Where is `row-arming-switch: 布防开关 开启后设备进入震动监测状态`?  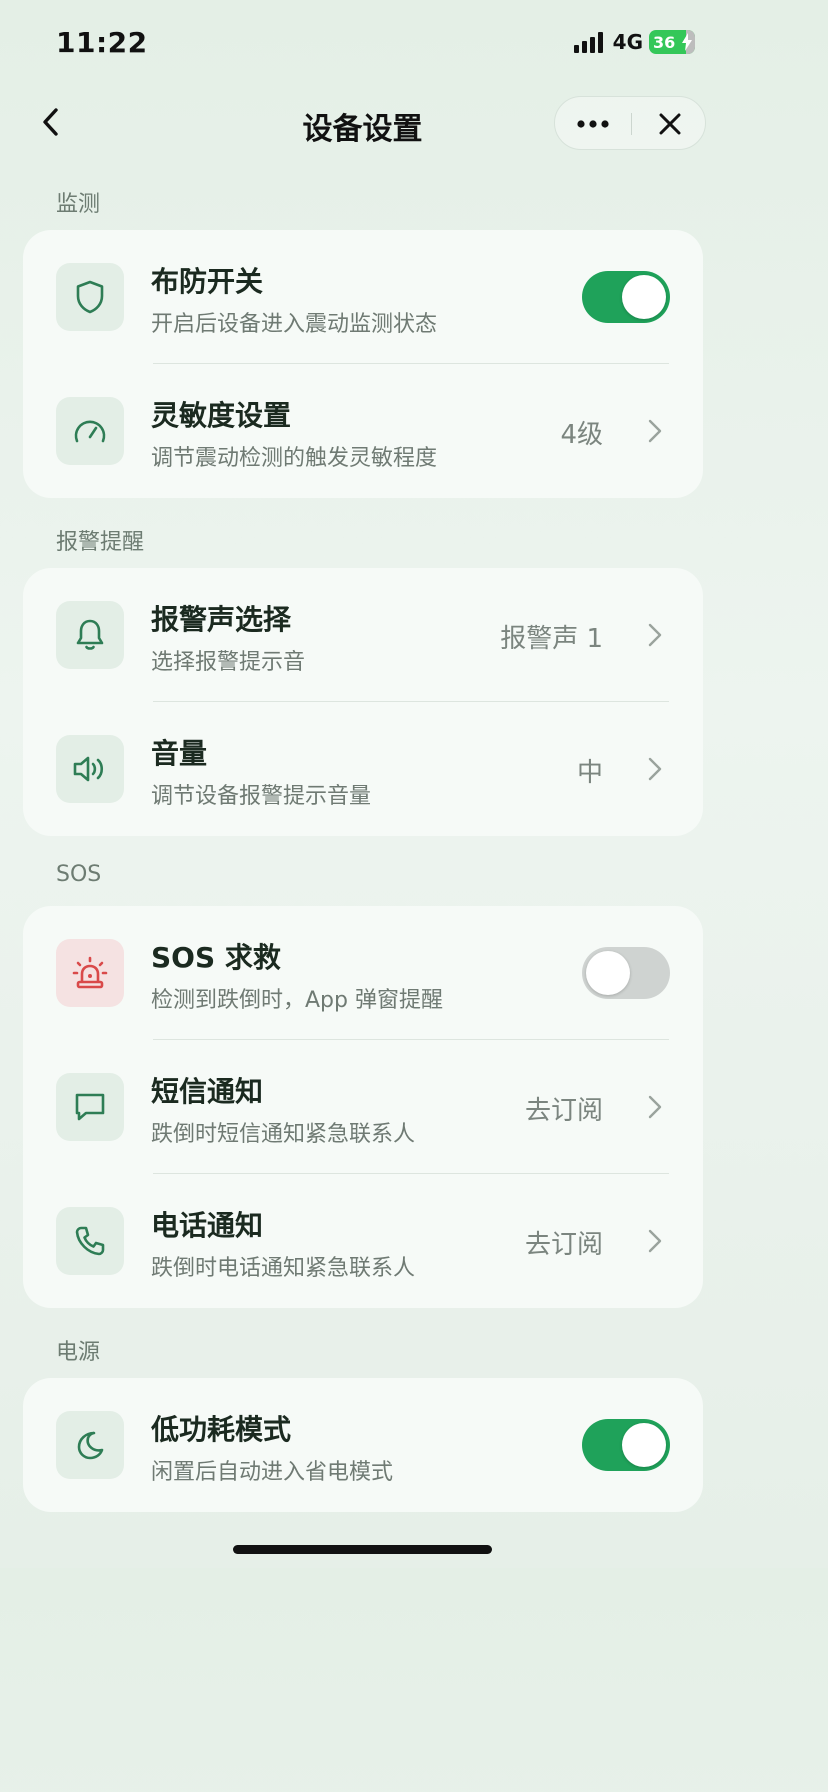
row-arming-switch: 布防开关 开启后设备进入震动监测状态 is located at coordinates (363, 297).